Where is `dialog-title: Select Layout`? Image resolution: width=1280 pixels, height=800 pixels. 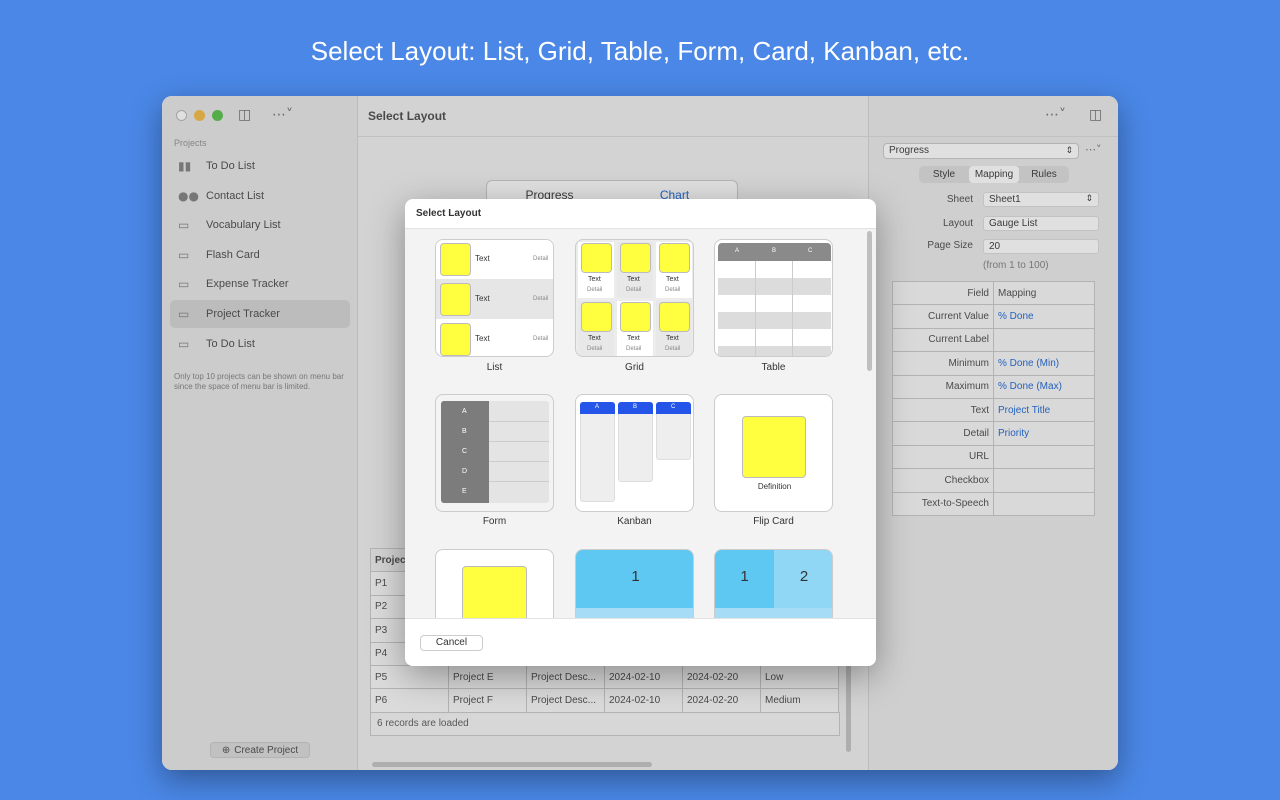
dialog-title: Select Layout is located at coordinates (449, 213).